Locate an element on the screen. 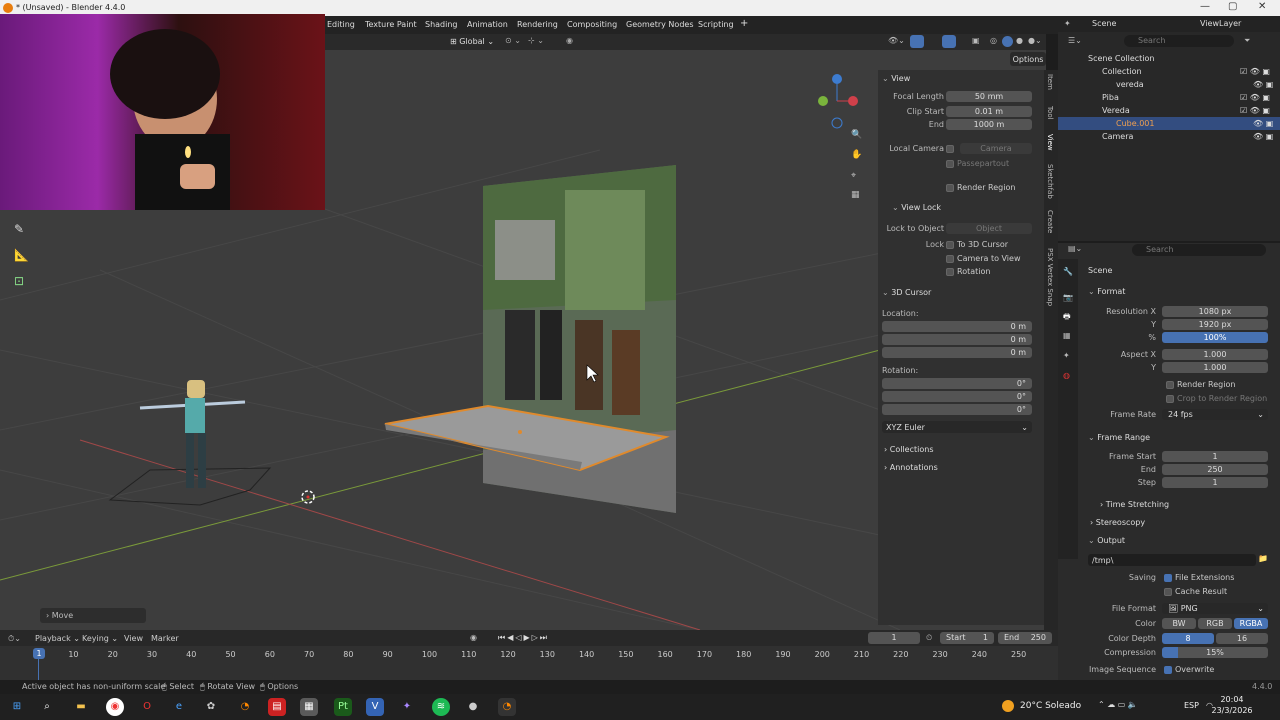  outliner-item: Scene Collection is located at coordinates (1121, 58).